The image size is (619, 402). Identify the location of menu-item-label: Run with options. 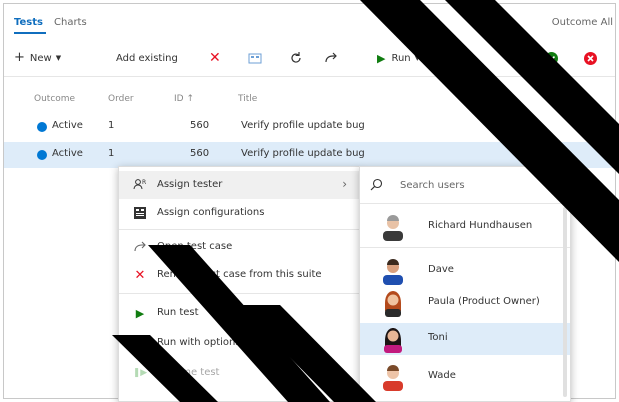
(199, 342).